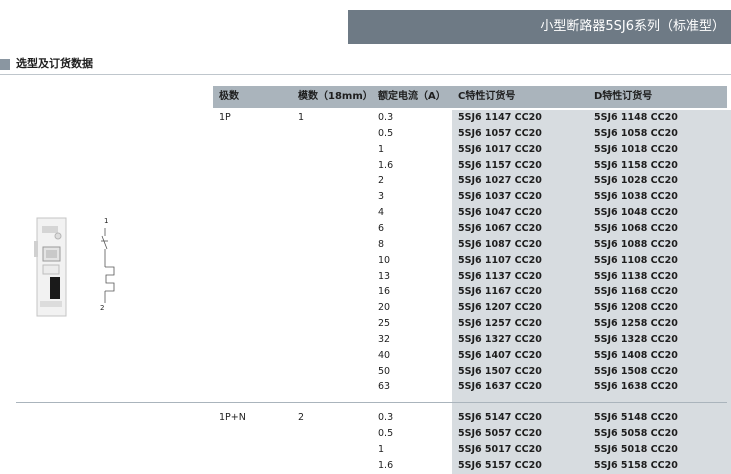 The height and width of the screenshot is (474, 731). I want to click on d-order-code: 5SJ6 5158 CC20, so click(636, 465).